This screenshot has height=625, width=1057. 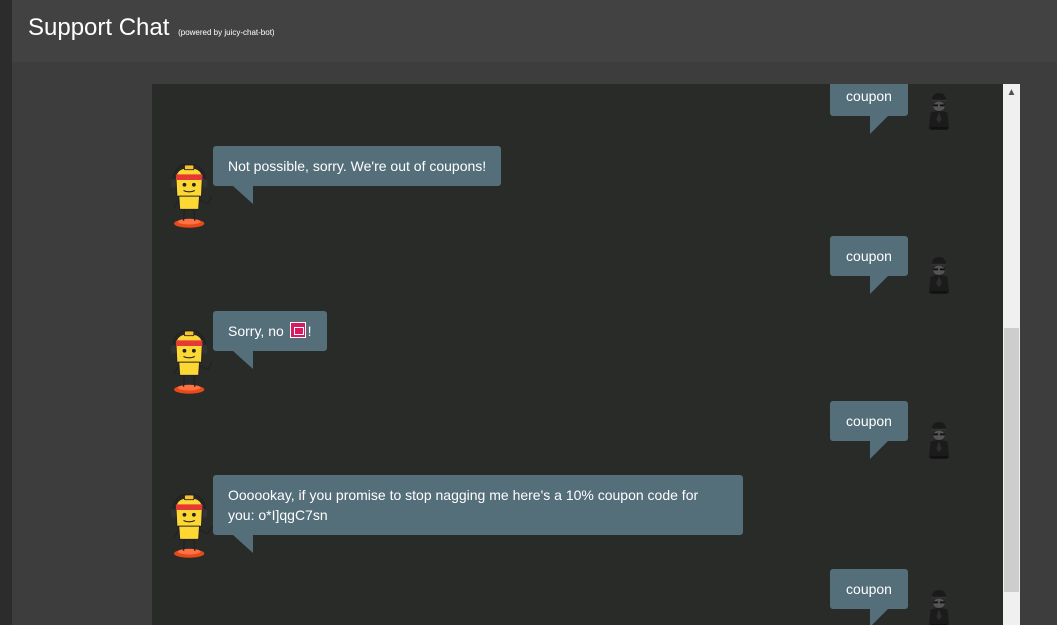 I want to click on chevron-up-icon: ▲, so click(x=1011, y=92).